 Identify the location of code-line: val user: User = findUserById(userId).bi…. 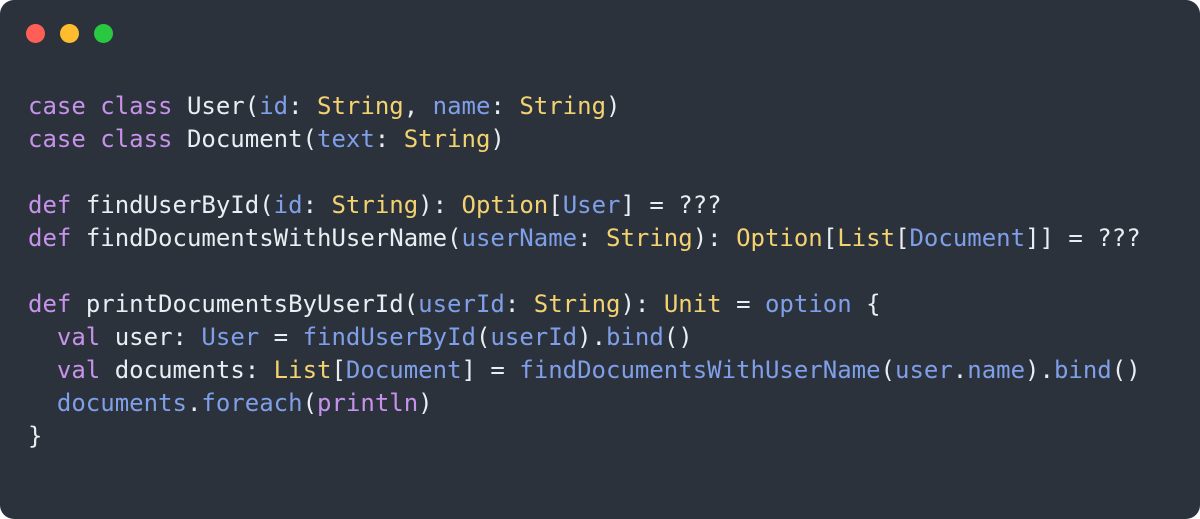
(610, 337).